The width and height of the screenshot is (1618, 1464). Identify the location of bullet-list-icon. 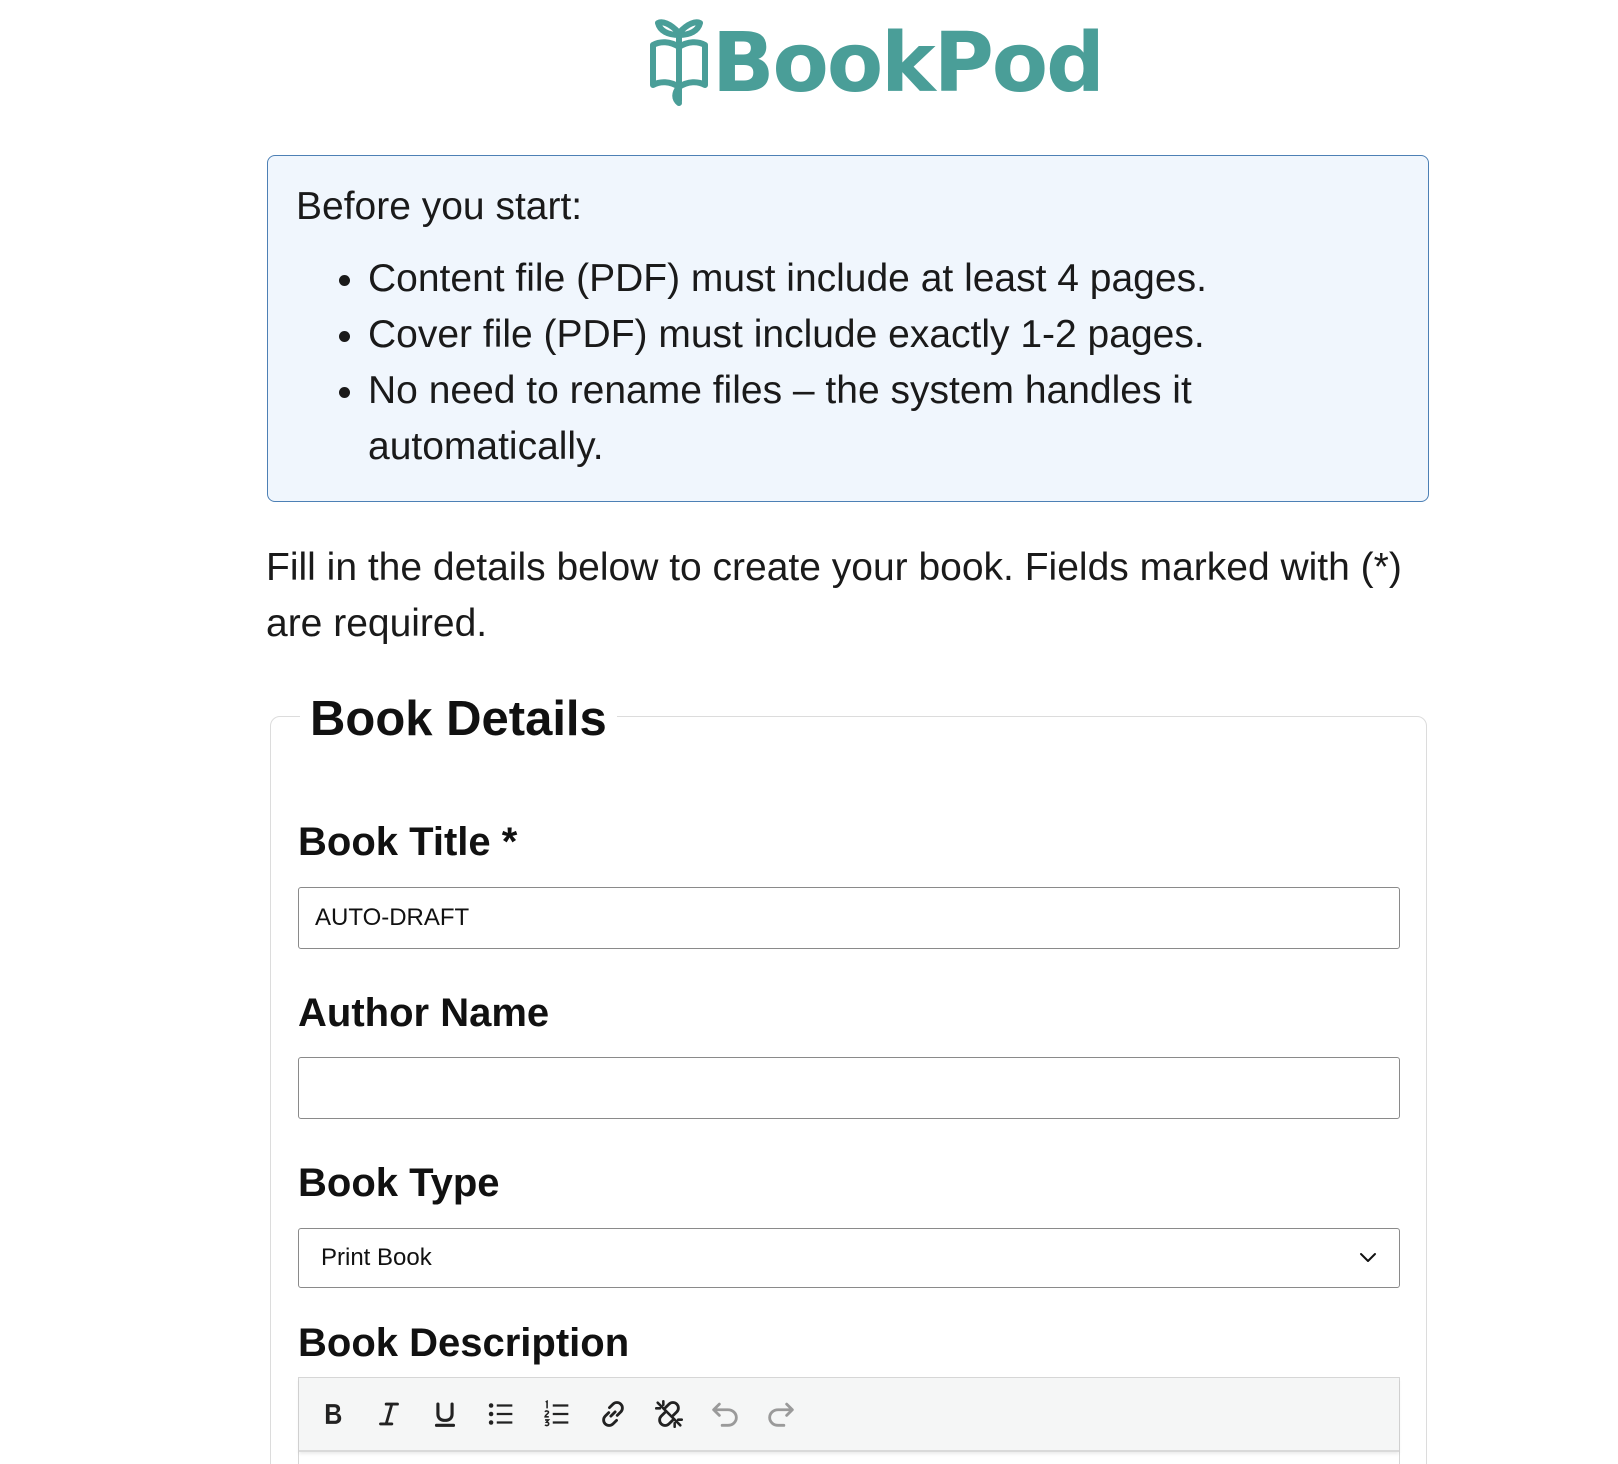
(500, 1414).